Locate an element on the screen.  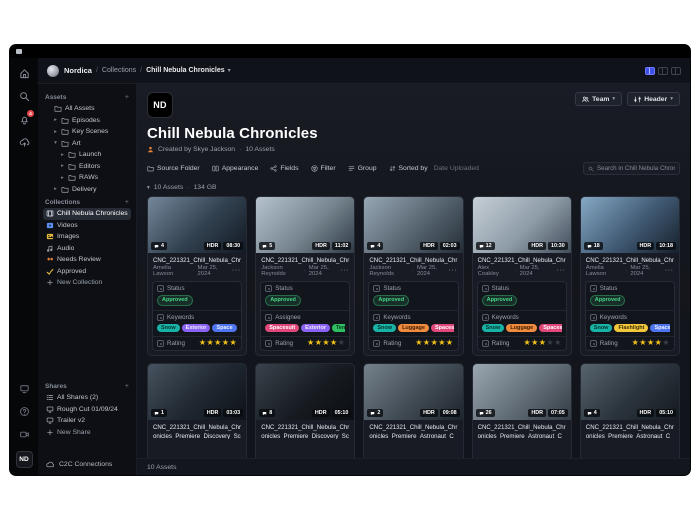
asset-thumbnail: 4 HDR 08:30 is located at coordinates (197, 225).